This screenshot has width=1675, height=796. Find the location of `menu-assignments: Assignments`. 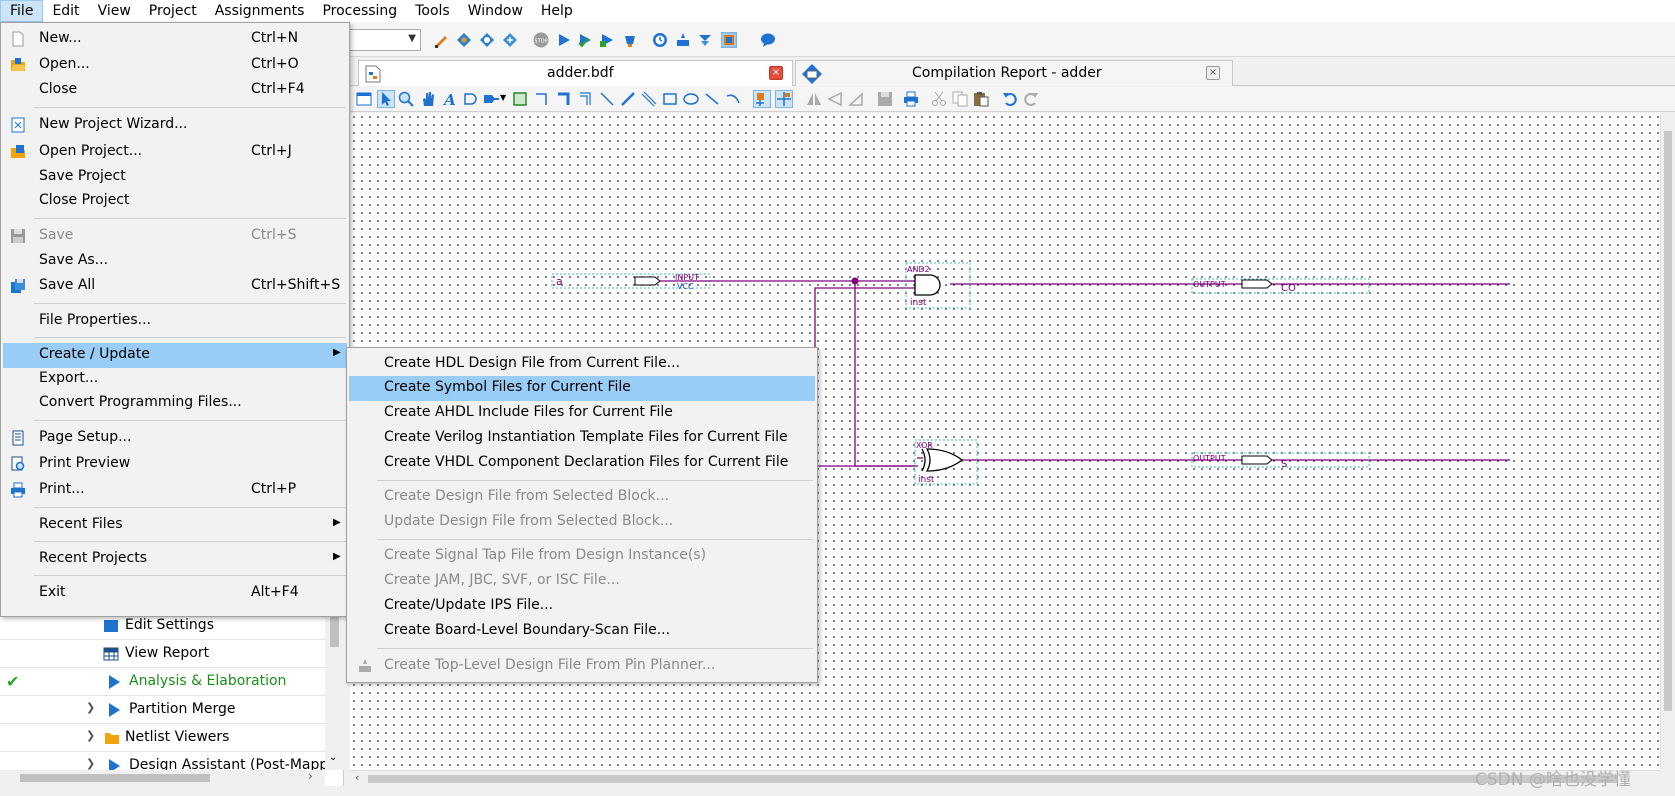

menu-assignments: Assignments is located at coordinates (260, 11).